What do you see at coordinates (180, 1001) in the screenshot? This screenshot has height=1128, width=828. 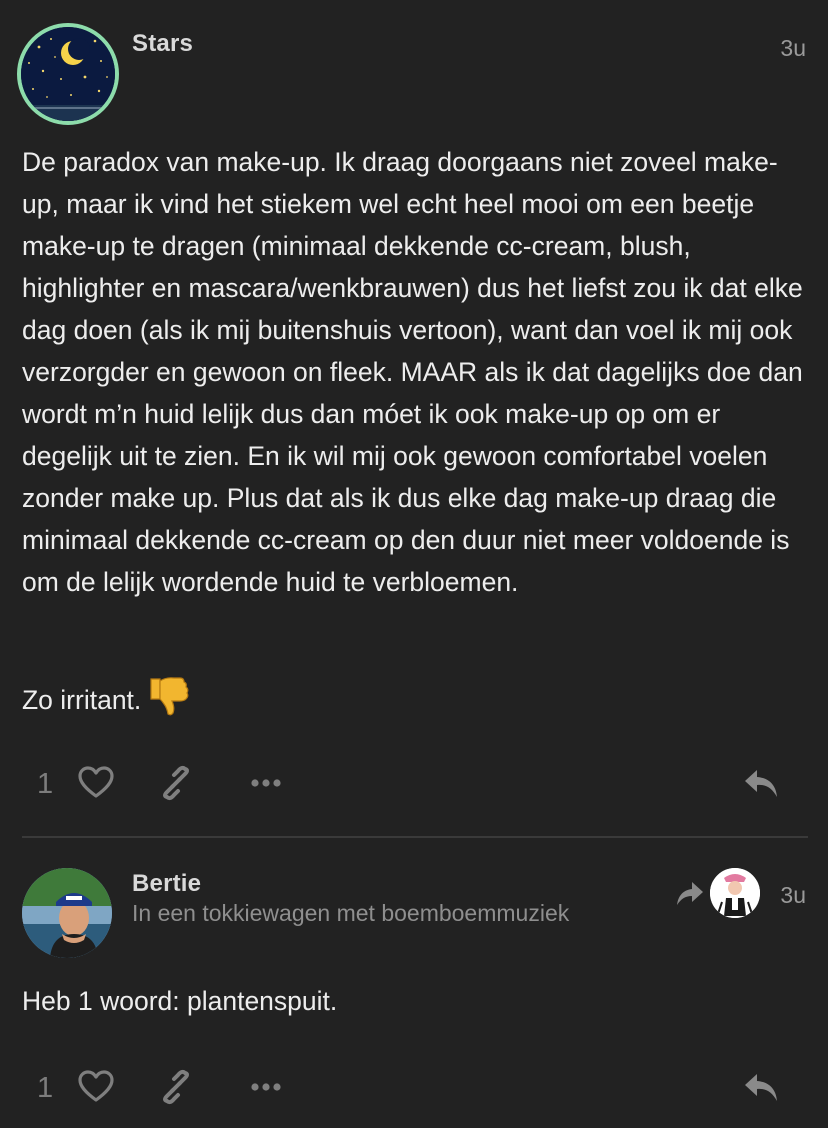 I see `post-body-paragraph: Heb 1 woord: plantenspuit.` at bounding box center [180, 1001].